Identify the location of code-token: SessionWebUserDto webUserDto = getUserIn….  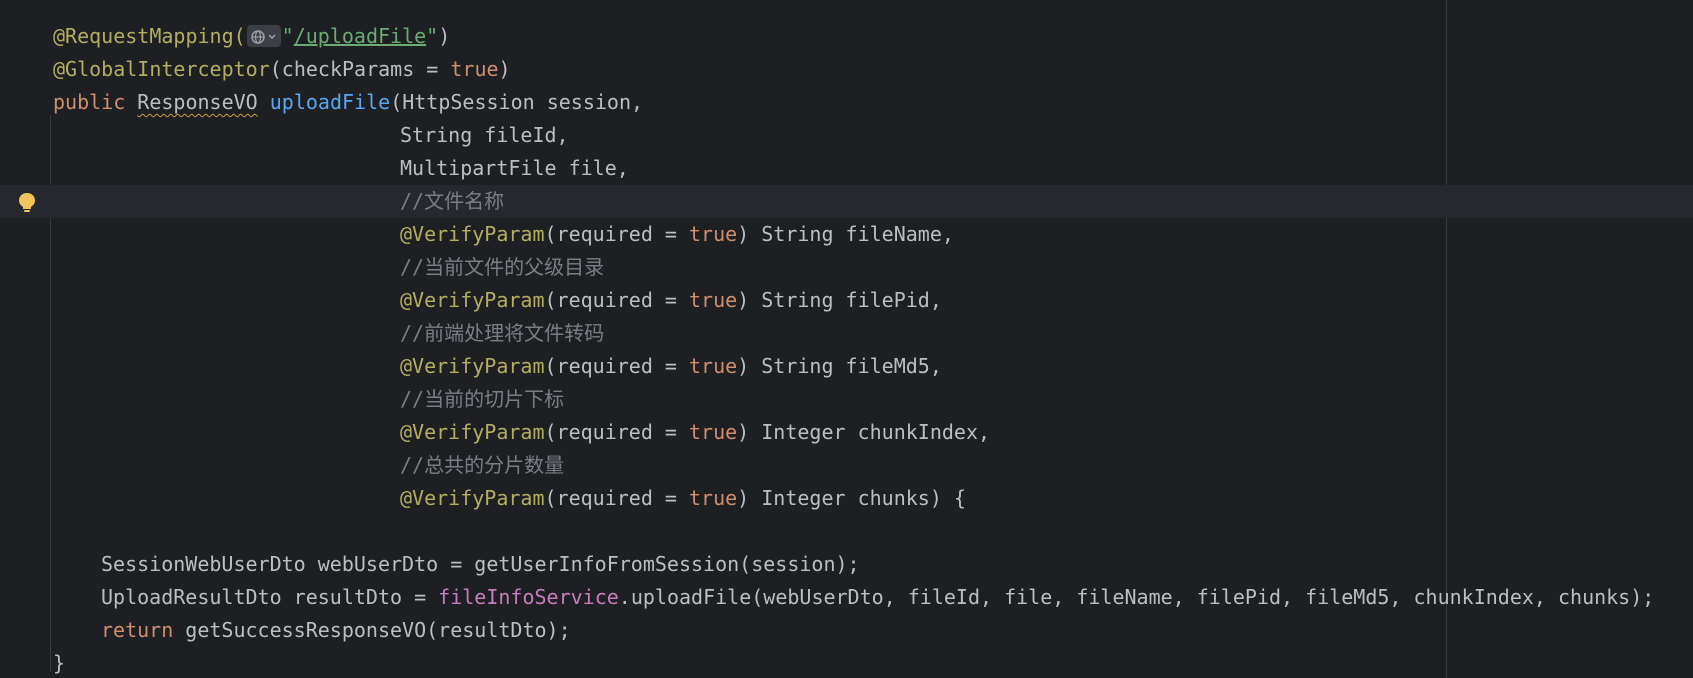
(480, 564).